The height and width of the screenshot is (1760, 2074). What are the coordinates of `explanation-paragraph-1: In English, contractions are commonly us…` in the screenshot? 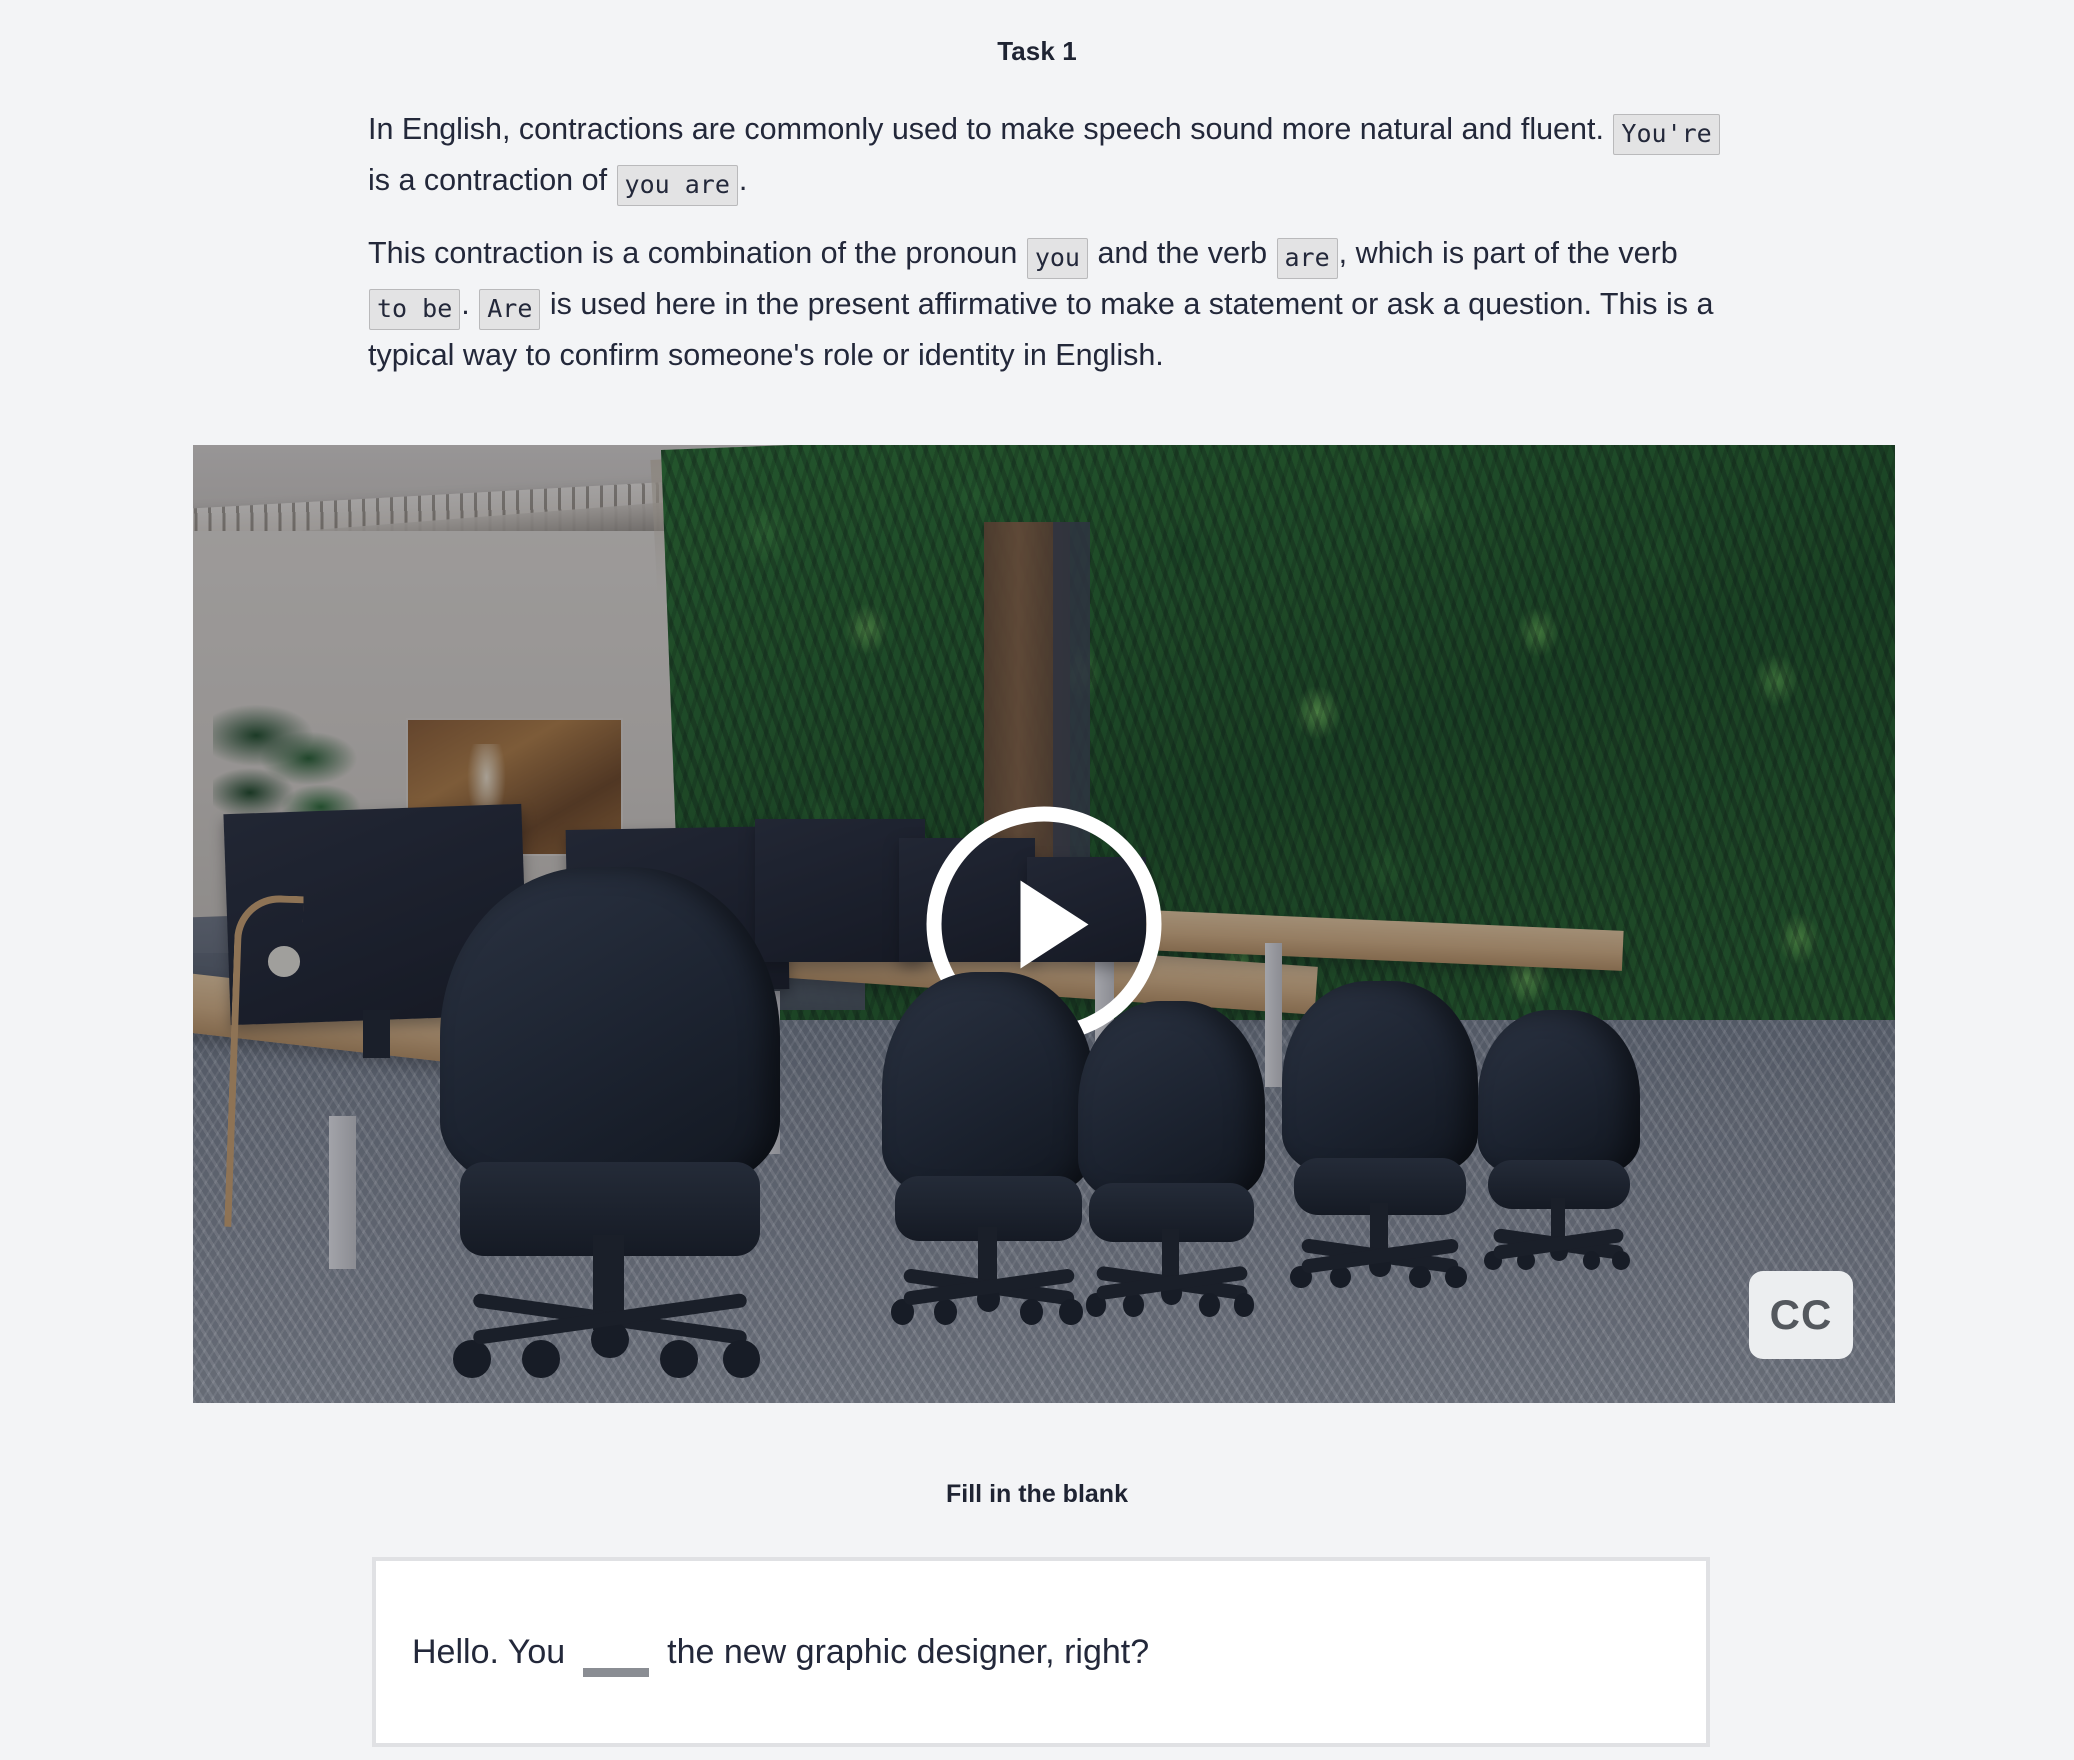 It's located at (1050, 155).